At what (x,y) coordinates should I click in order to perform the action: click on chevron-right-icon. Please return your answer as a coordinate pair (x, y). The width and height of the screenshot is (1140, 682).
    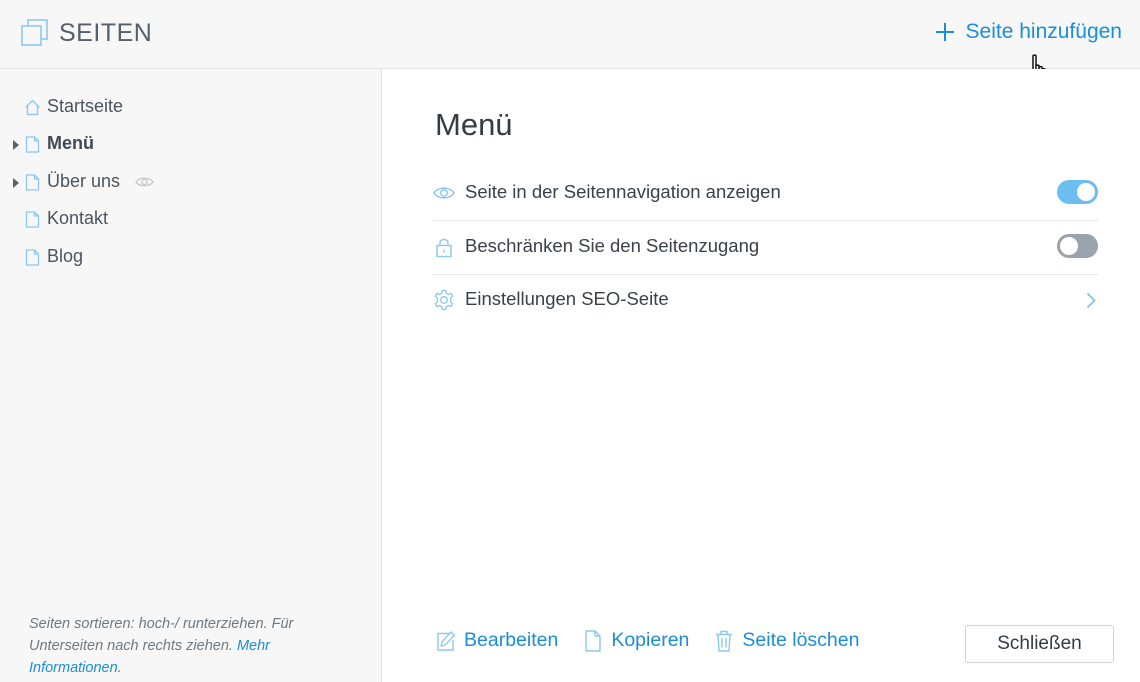
    Looking at the image, I should click on (1091, 300).